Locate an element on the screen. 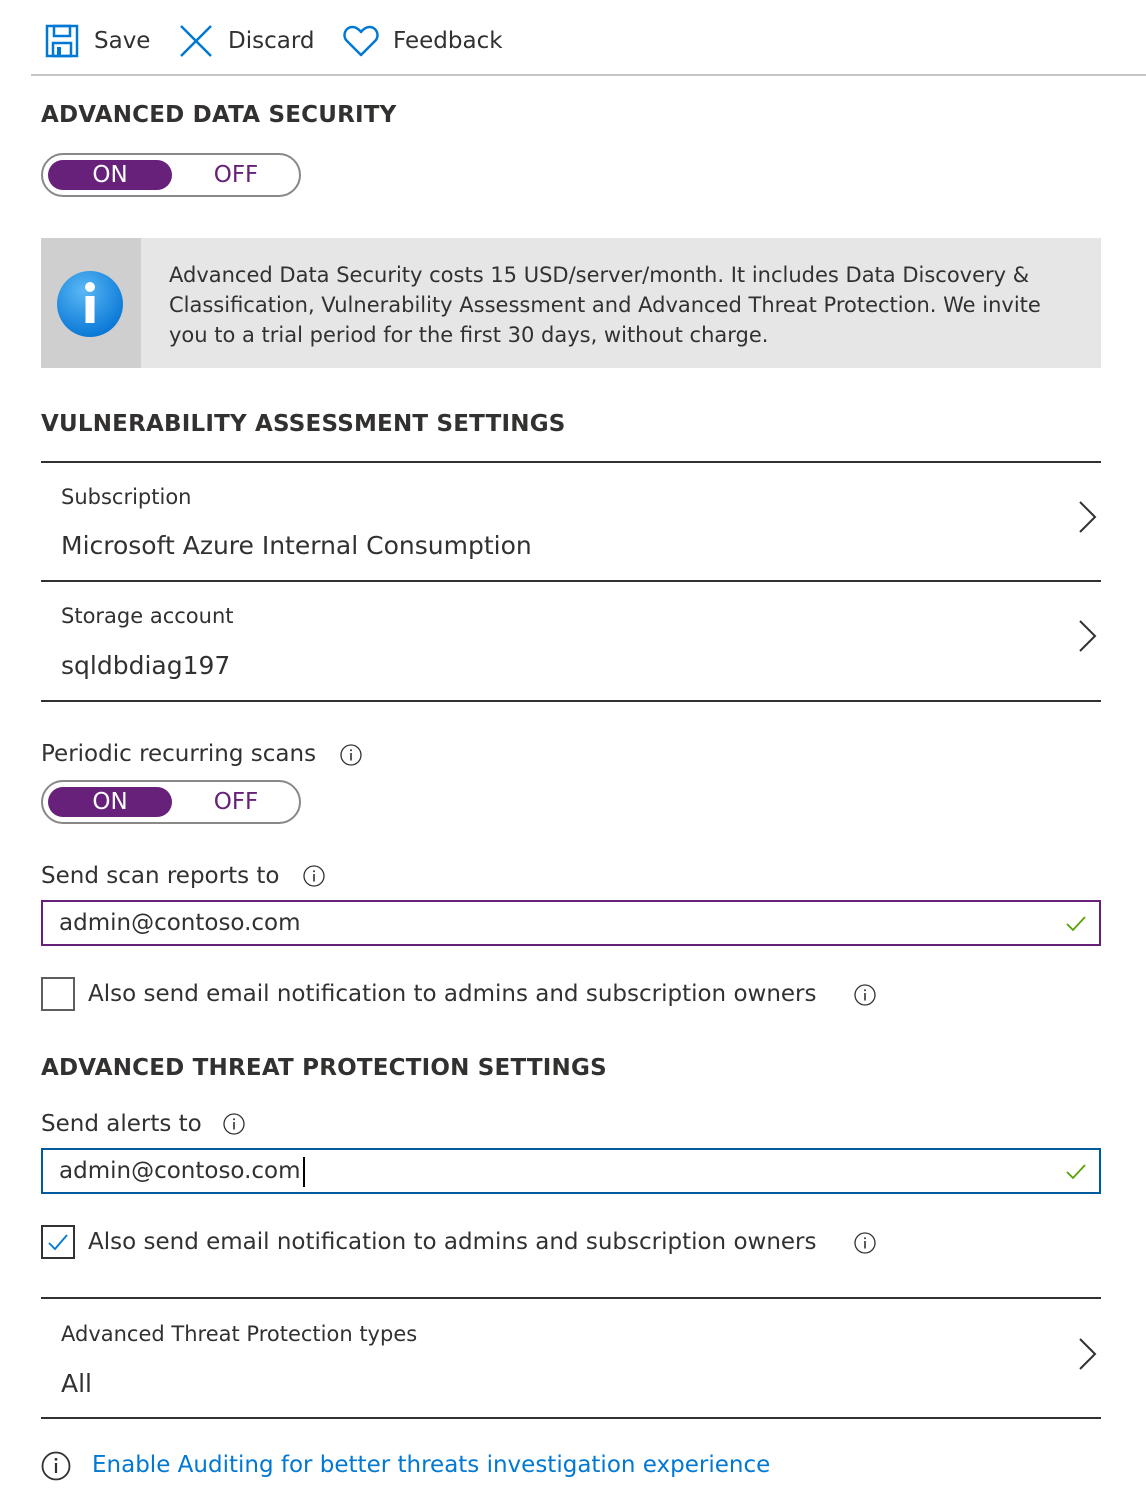 The height and width of the screenshot is (1502, 1146). save-label: Save is located at coordinates (122, 41).